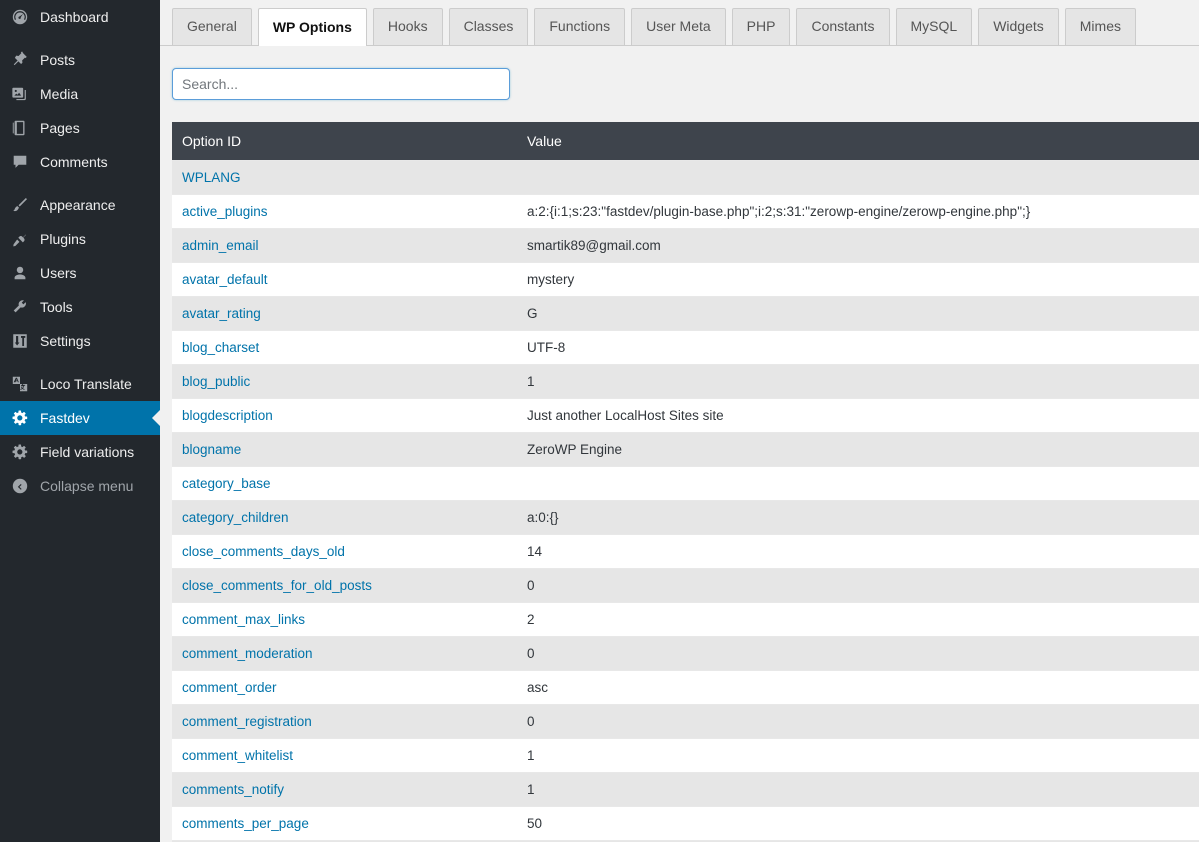 This screenshot has height=842, width=1199. I want to click on sidebar-item-label: Fastdev, so click(65, 418).